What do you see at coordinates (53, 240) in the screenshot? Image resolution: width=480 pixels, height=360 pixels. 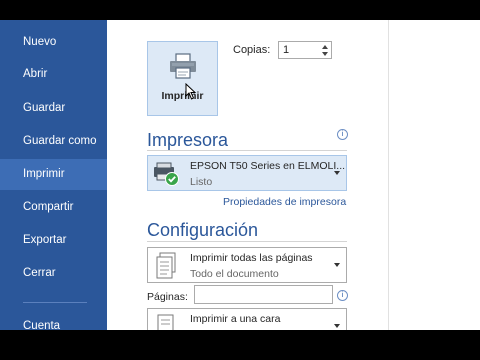 I see `sidebar-item-exportar: Exportar` at bounding box center [53, 240].